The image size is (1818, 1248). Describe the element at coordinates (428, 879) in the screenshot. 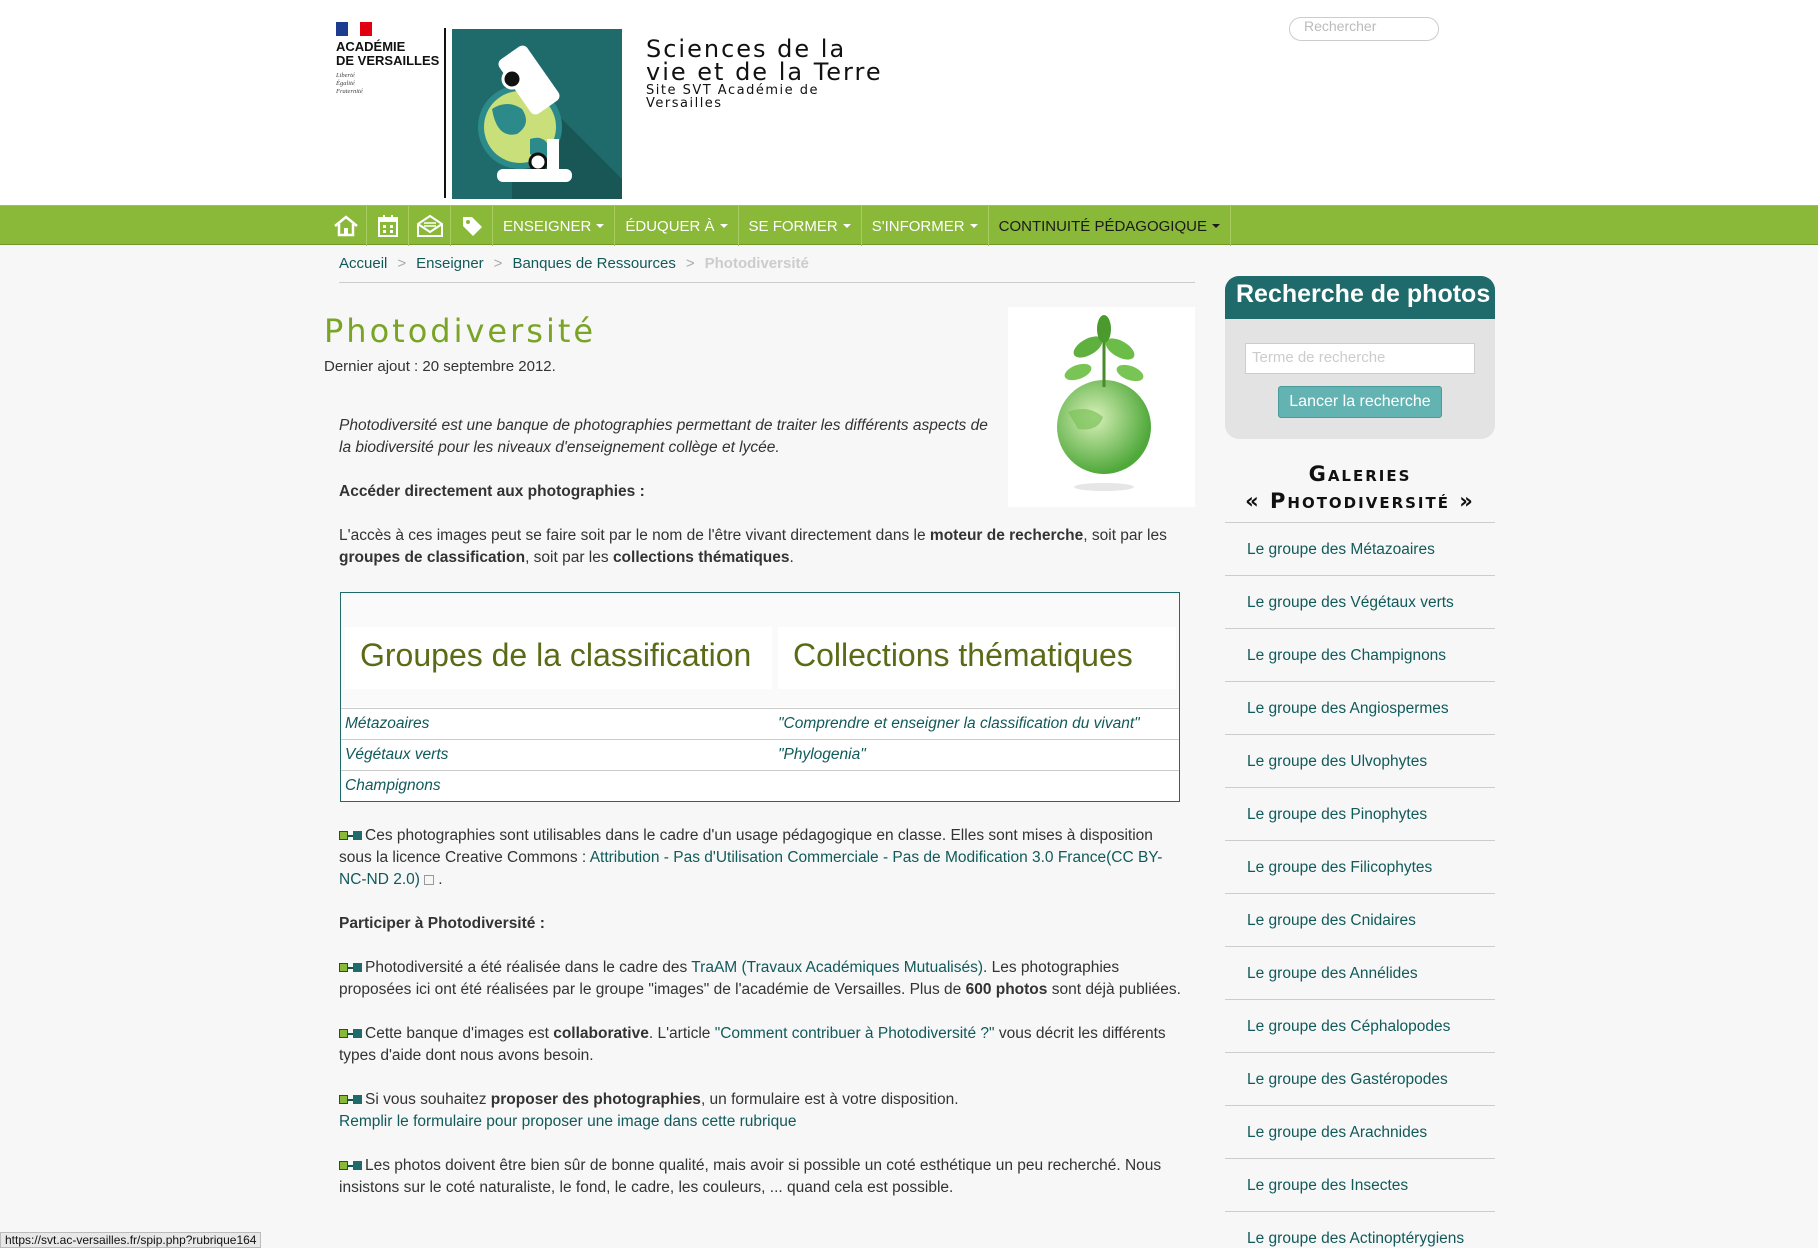

I see `external-link-icon` at that location.